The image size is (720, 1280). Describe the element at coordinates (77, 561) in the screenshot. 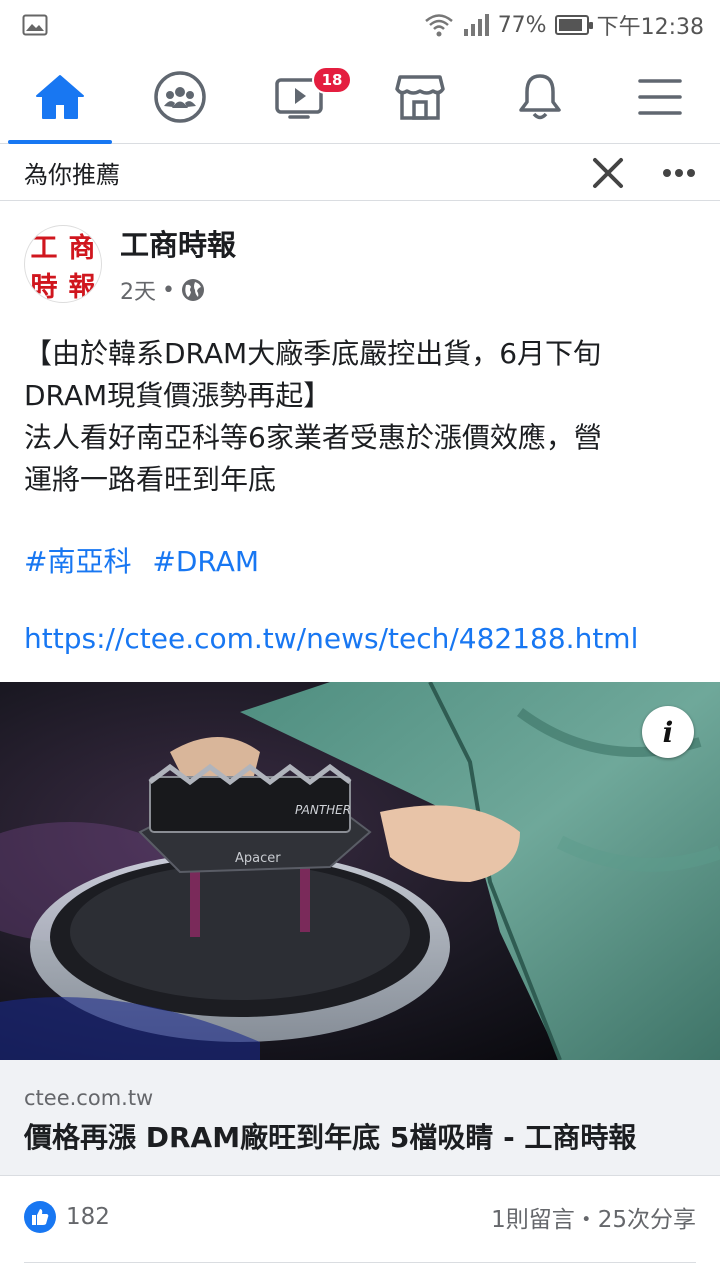

I see `hashtag-link: #南亞科` at that location.